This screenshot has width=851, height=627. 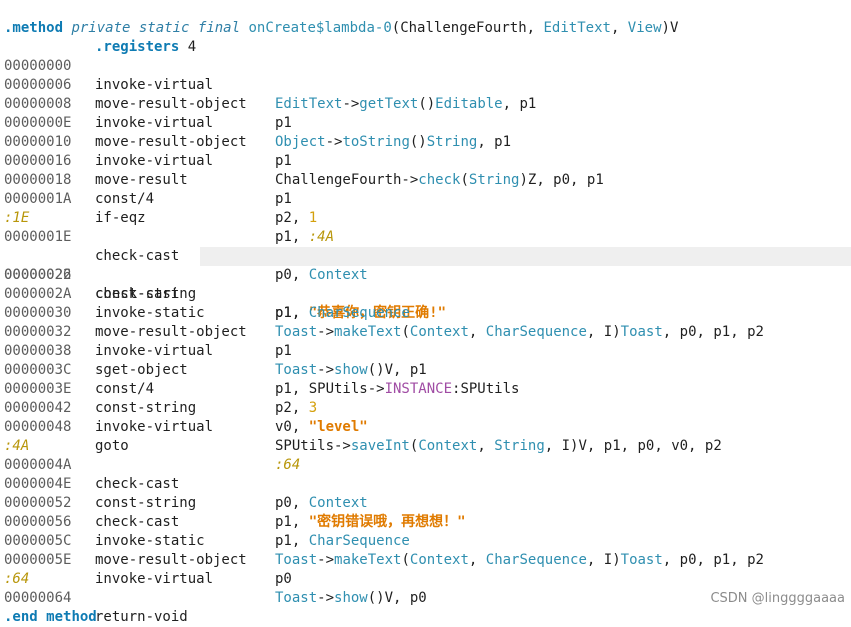 I want to click on registers-line: .registers 4, so click(x=425, y=37).